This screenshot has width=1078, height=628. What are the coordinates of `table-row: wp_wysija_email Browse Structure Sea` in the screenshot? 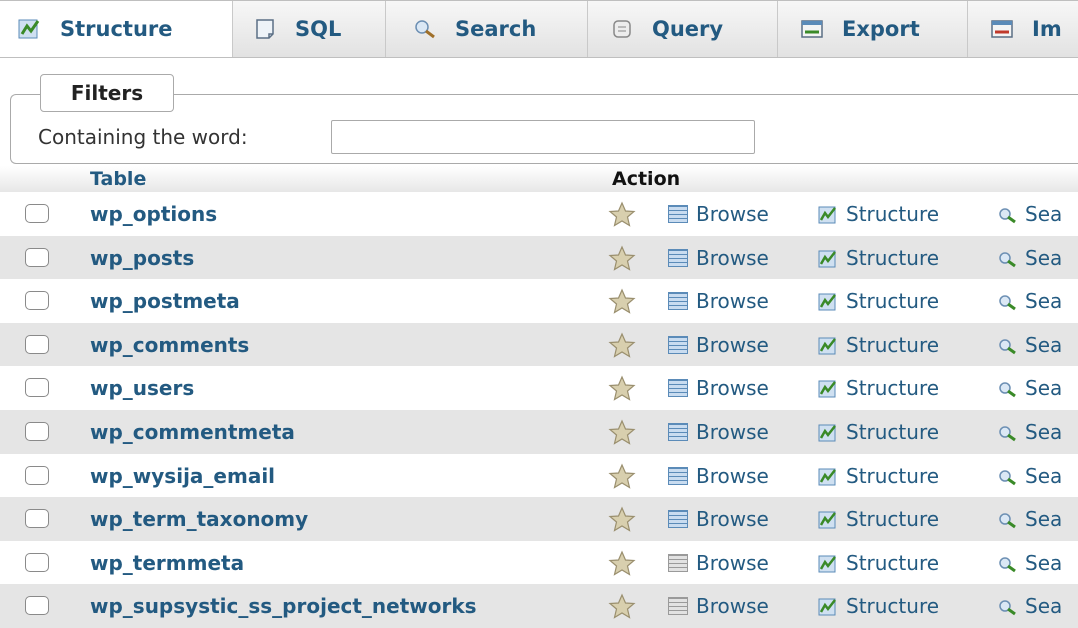 It's located at (539, 475).